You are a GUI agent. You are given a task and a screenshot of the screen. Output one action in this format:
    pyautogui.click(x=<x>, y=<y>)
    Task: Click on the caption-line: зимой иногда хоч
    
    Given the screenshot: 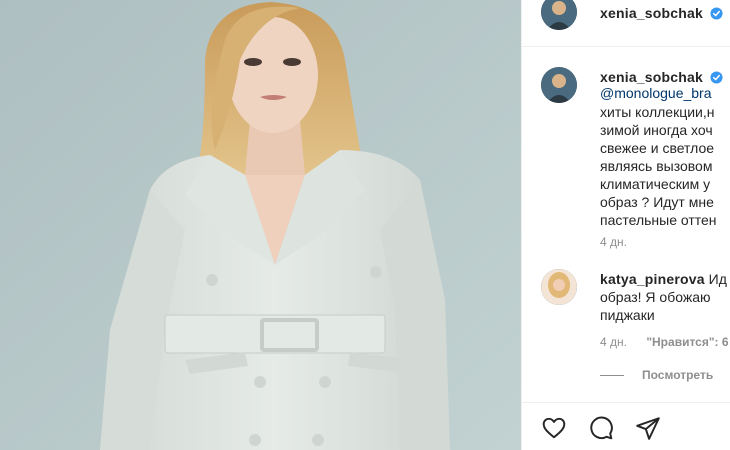 What is the action you would take?
    pyautogui.click(x=656, y=130)
    